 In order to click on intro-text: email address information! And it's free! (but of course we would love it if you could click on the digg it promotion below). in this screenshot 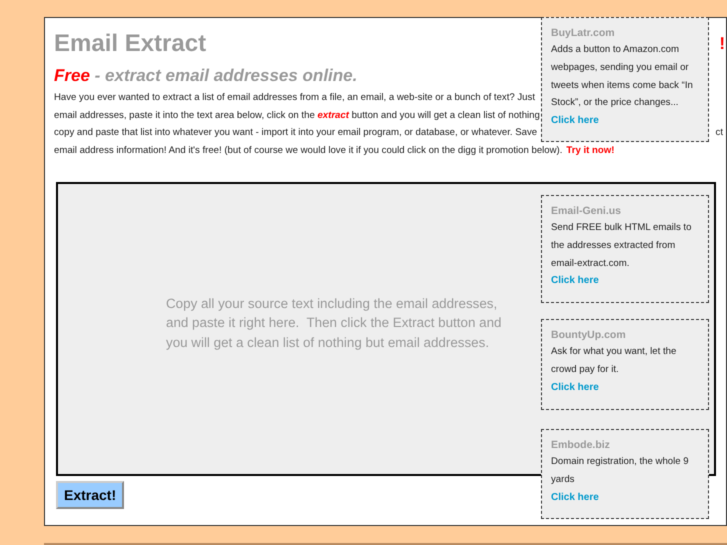, I will do `click(308, 151)`.